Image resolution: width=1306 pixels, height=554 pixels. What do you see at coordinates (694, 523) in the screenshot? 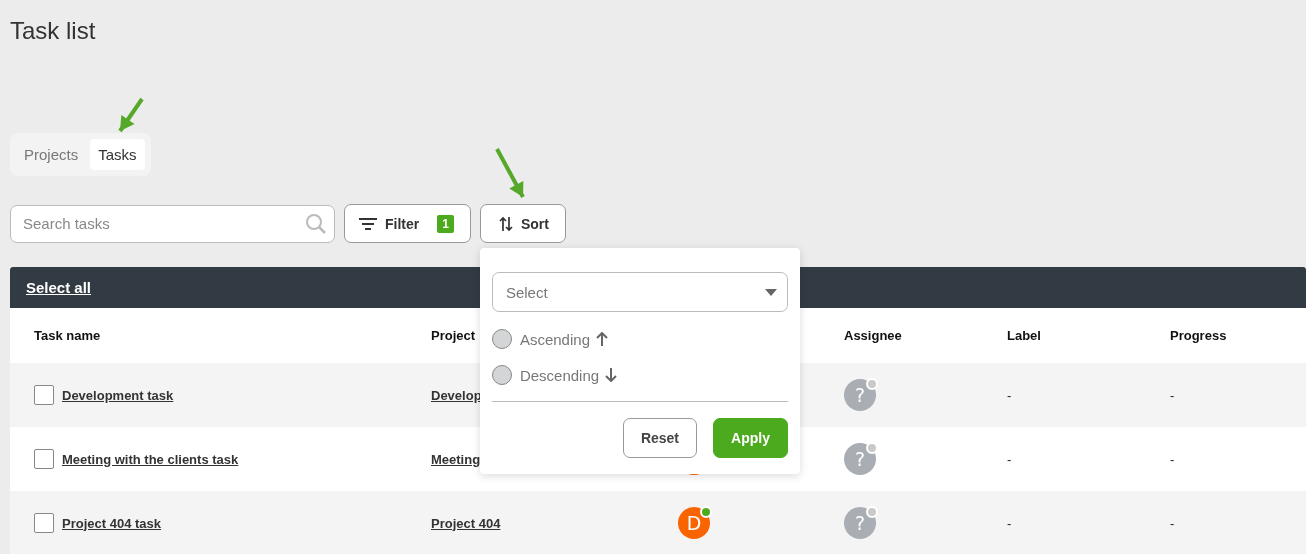
I see `avatar-initial: D` at bounding box center [694, 523].